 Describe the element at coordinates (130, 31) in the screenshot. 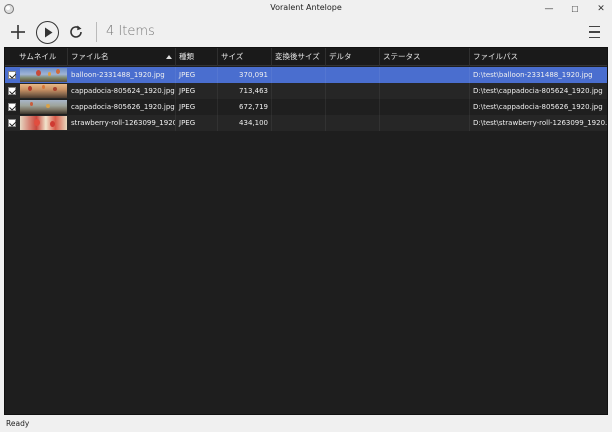

I see `item-count: 4 Items` at that location.